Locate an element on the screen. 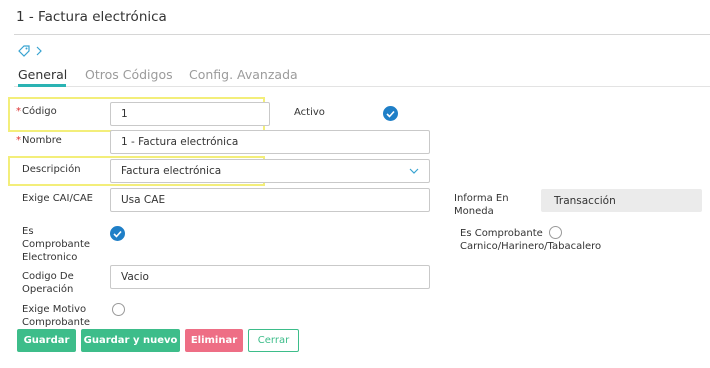  tabs-divider is located at coordinates (362, 86).